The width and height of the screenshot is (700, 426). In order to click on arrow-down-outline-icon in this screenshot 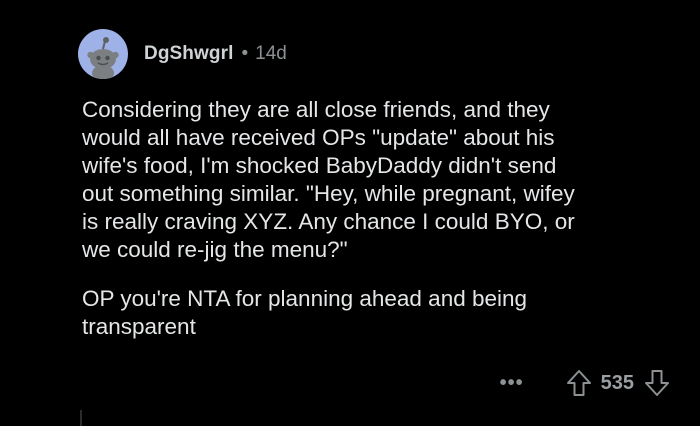, I will do `click(657, 383)`.